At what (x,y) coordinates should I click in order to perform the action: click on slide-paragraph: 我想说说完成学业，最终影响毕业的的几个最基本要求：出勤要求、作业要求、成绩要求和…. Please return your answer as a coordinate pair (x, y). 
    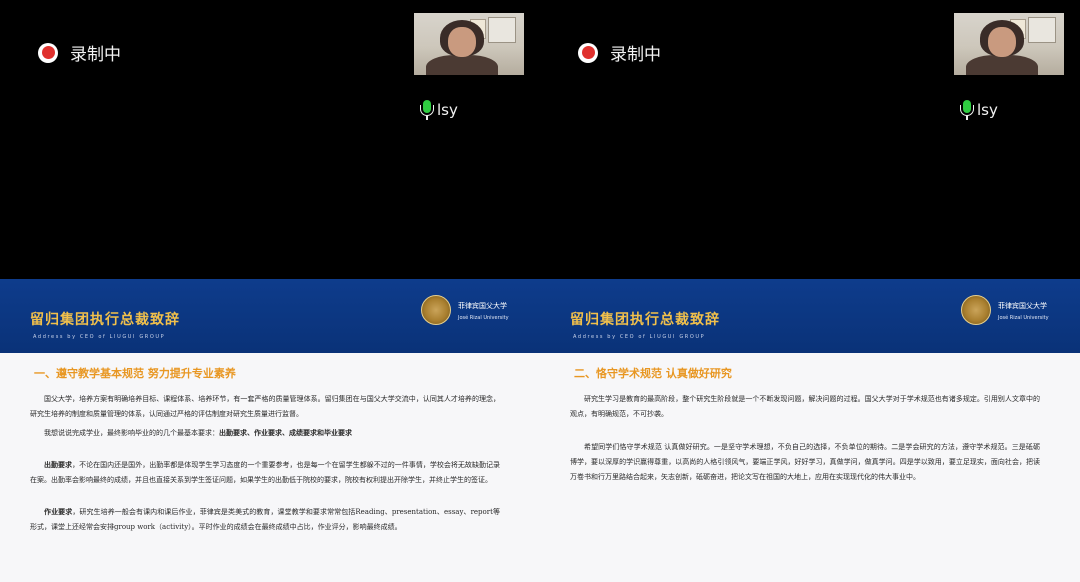
    Looking at the image, I should click on (198, 432).